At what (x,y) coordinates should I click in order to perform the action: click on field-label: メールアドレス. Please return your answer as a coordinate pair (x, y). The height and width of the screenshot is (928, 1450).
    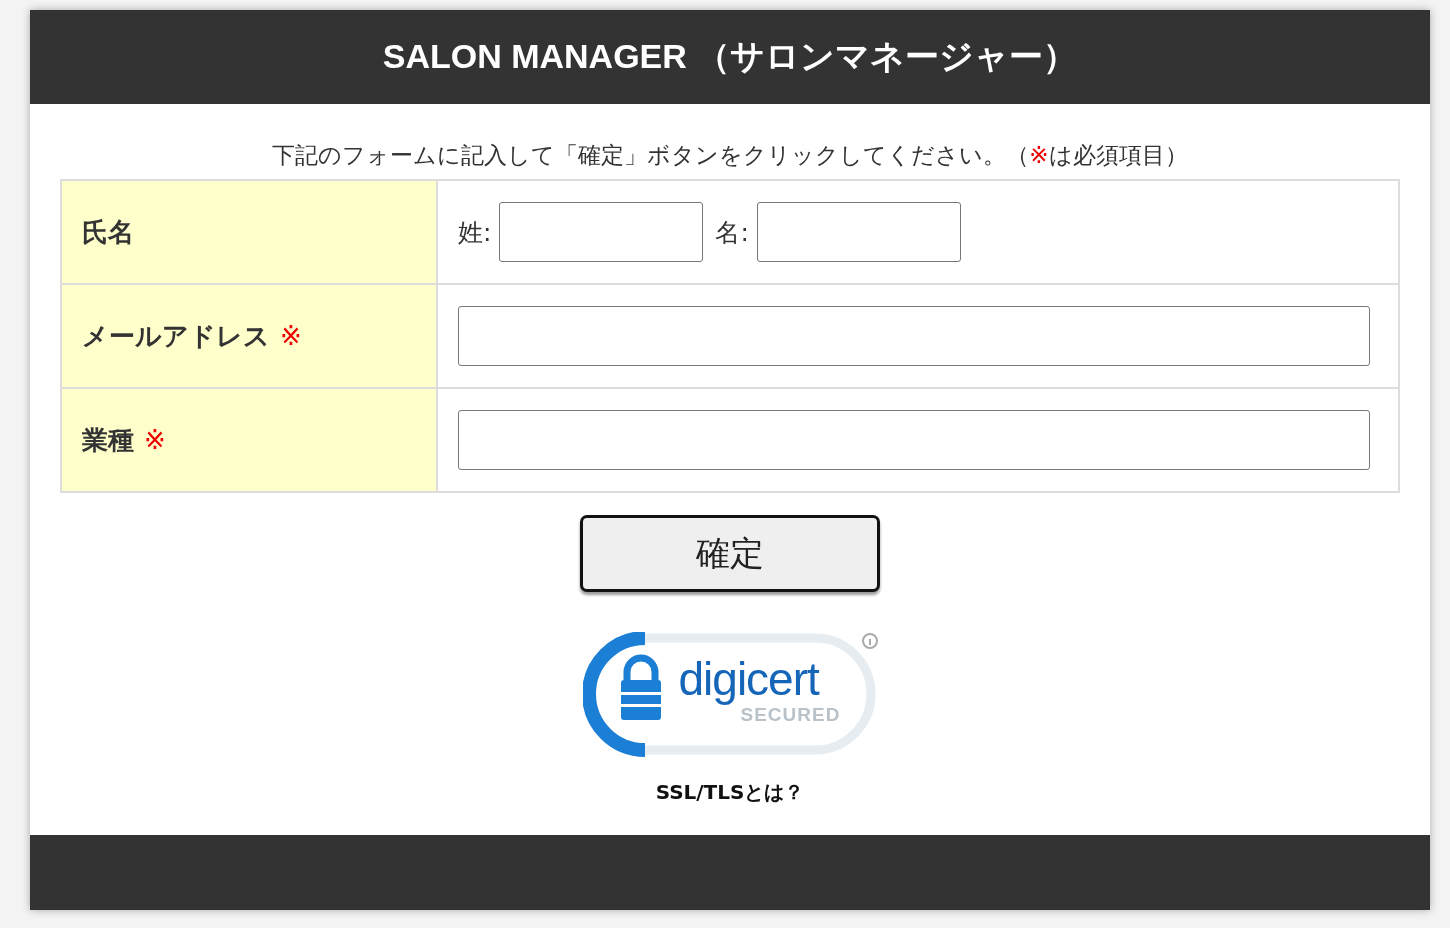
    Looking at the image, I should click on (176, 336).